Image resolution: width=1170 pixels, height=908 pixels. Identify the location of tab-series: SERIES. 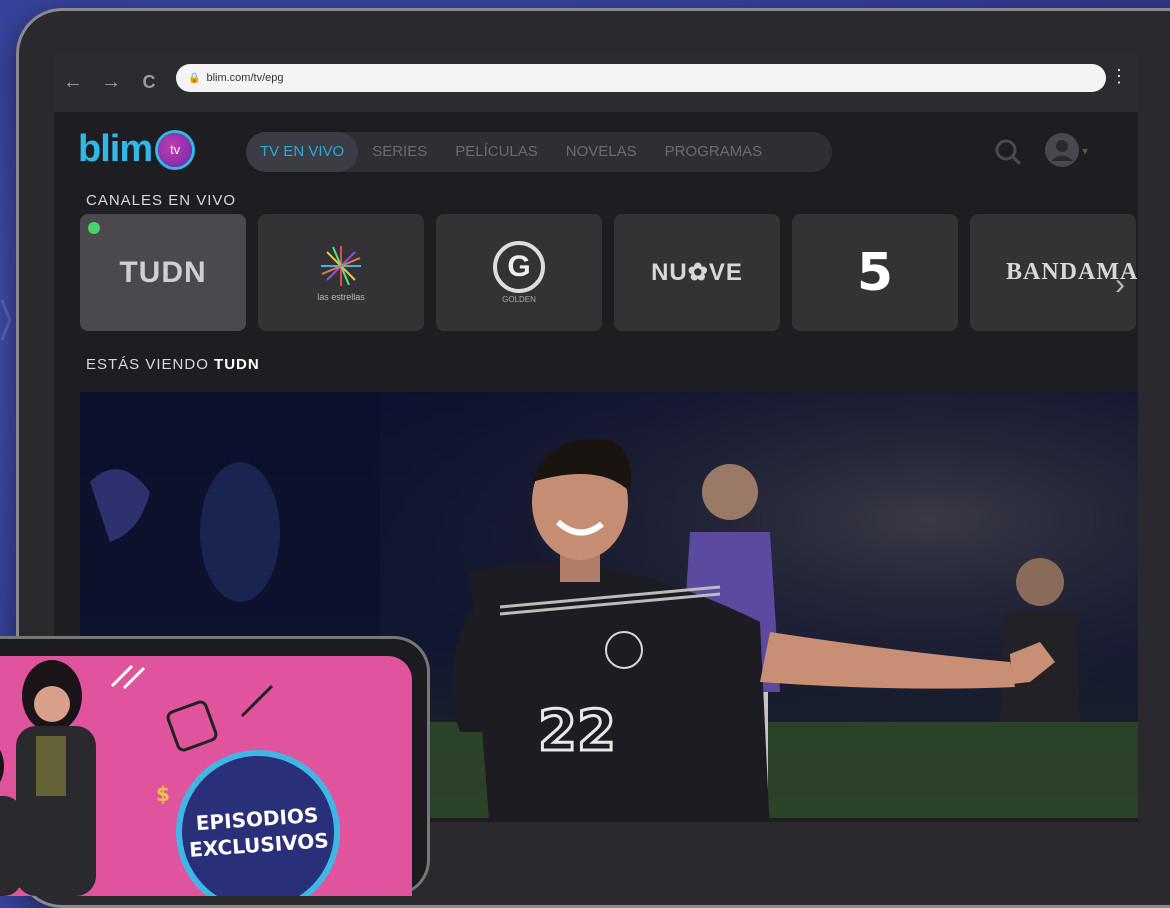
(399, 152).